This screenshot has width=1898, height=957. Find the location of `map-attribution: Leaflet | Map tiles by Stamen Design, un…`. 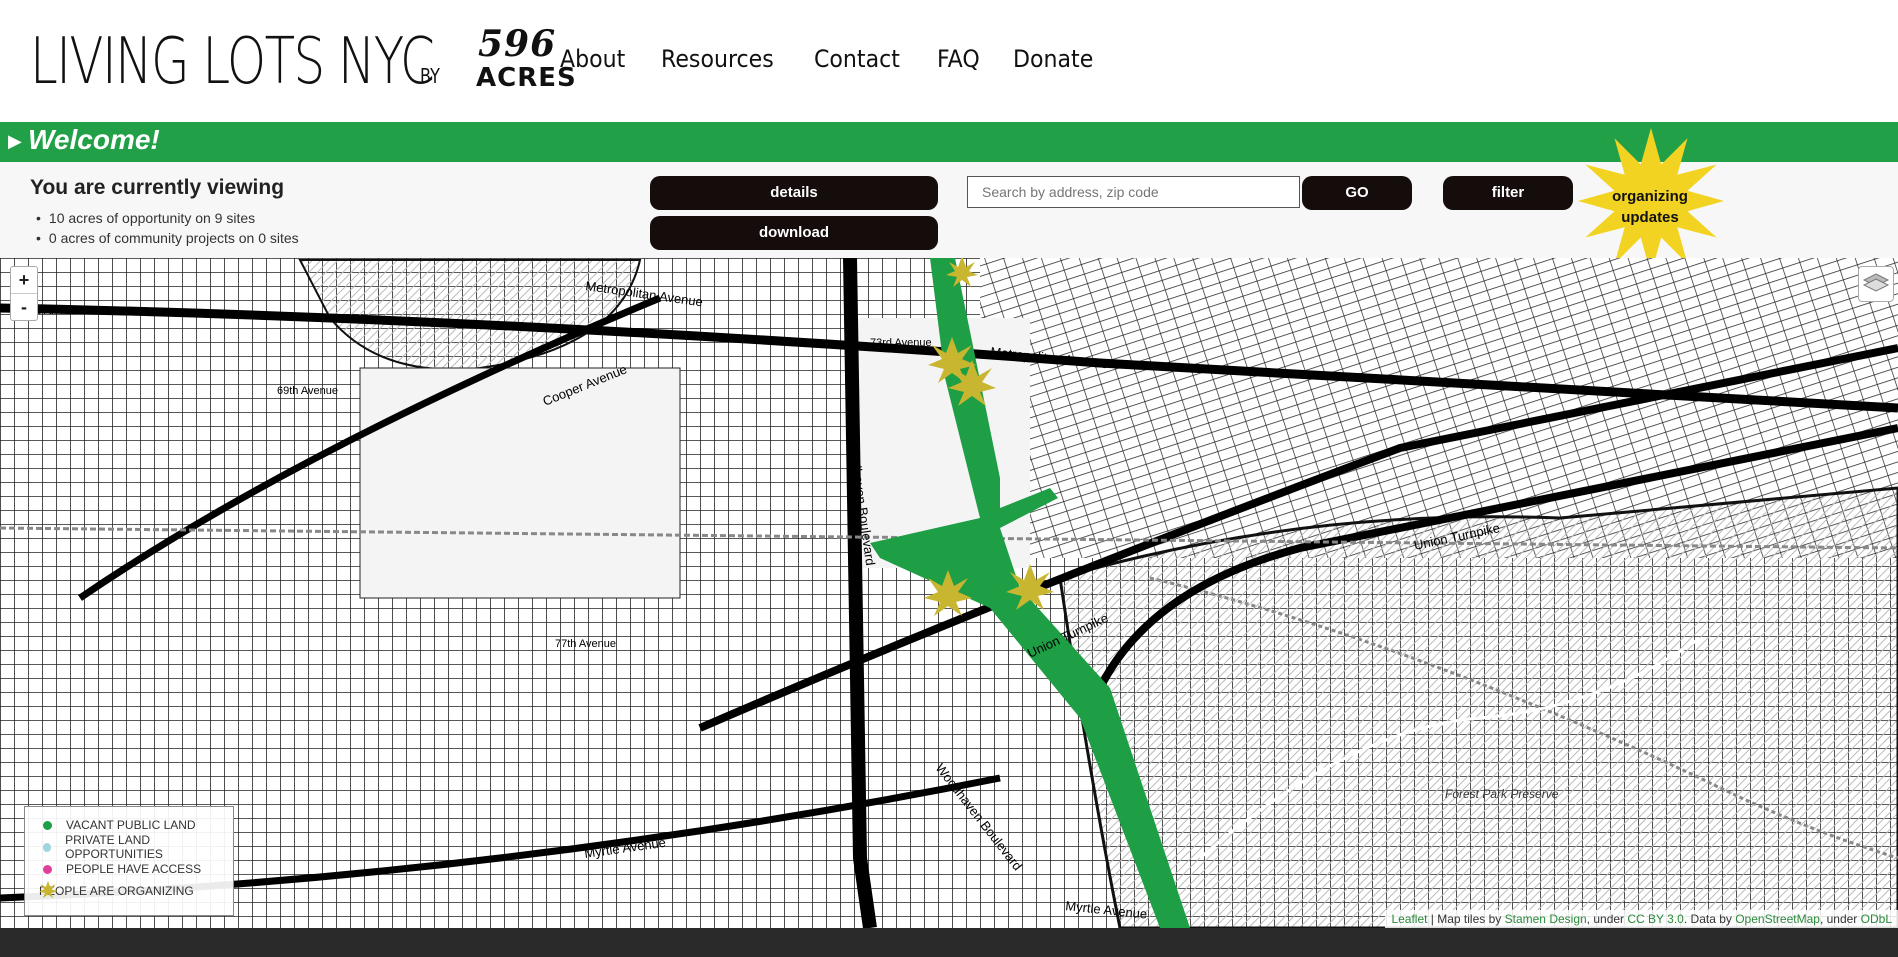

map-attribution: Leaflet | Map tiles by Stamen Design, un… is located at coordinates (1641, 919).